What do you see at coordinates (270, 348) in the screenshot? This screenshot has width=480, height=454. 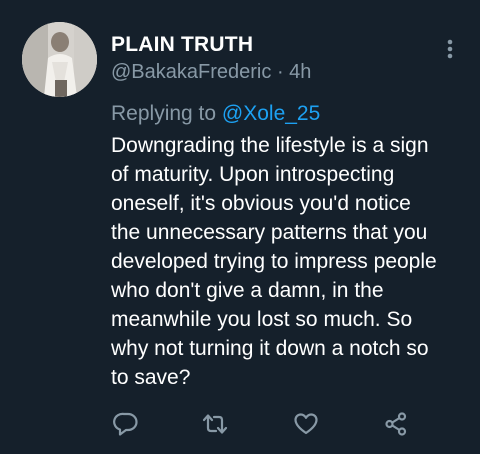 I see `tweet-text-line: why not turning it down a notch so` at bounding box center [270, 348].